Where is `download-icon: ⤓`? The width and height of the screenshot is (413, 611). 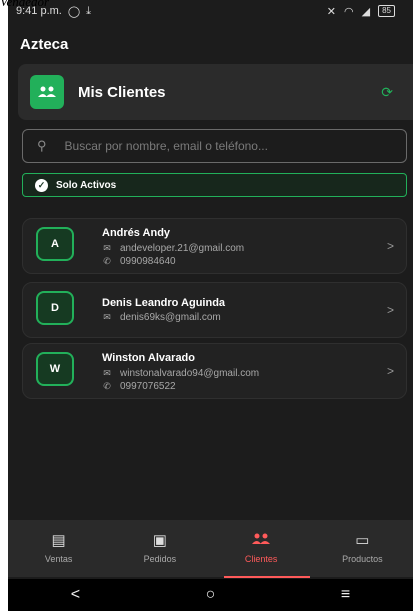
download-icon: ⤓ is located at coordinates (89, 10).